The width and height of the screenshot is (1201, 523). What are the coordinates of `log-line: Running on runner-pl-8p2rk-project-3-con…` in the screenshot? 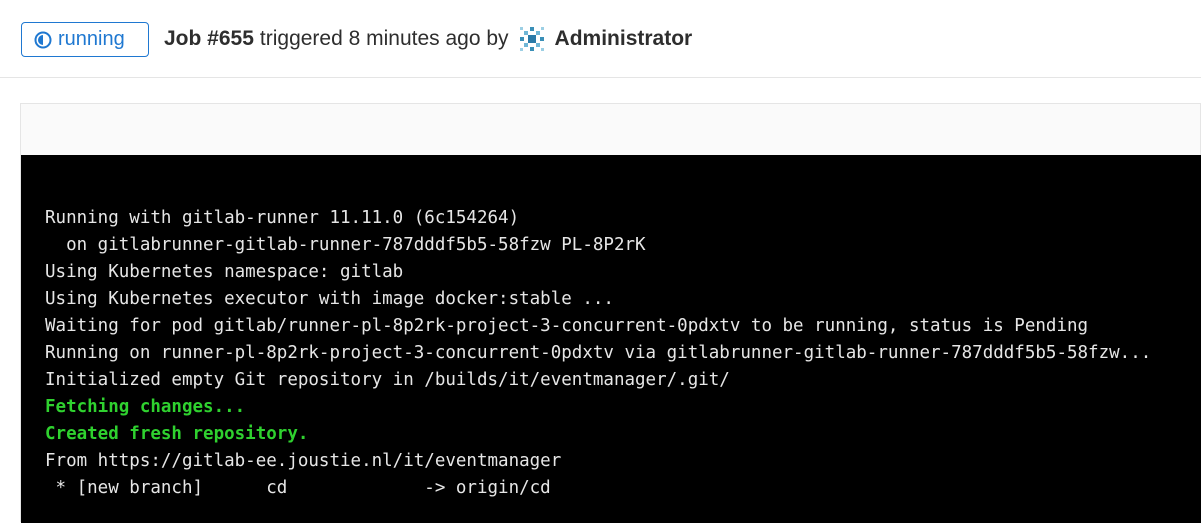 It's located at (598, 353).